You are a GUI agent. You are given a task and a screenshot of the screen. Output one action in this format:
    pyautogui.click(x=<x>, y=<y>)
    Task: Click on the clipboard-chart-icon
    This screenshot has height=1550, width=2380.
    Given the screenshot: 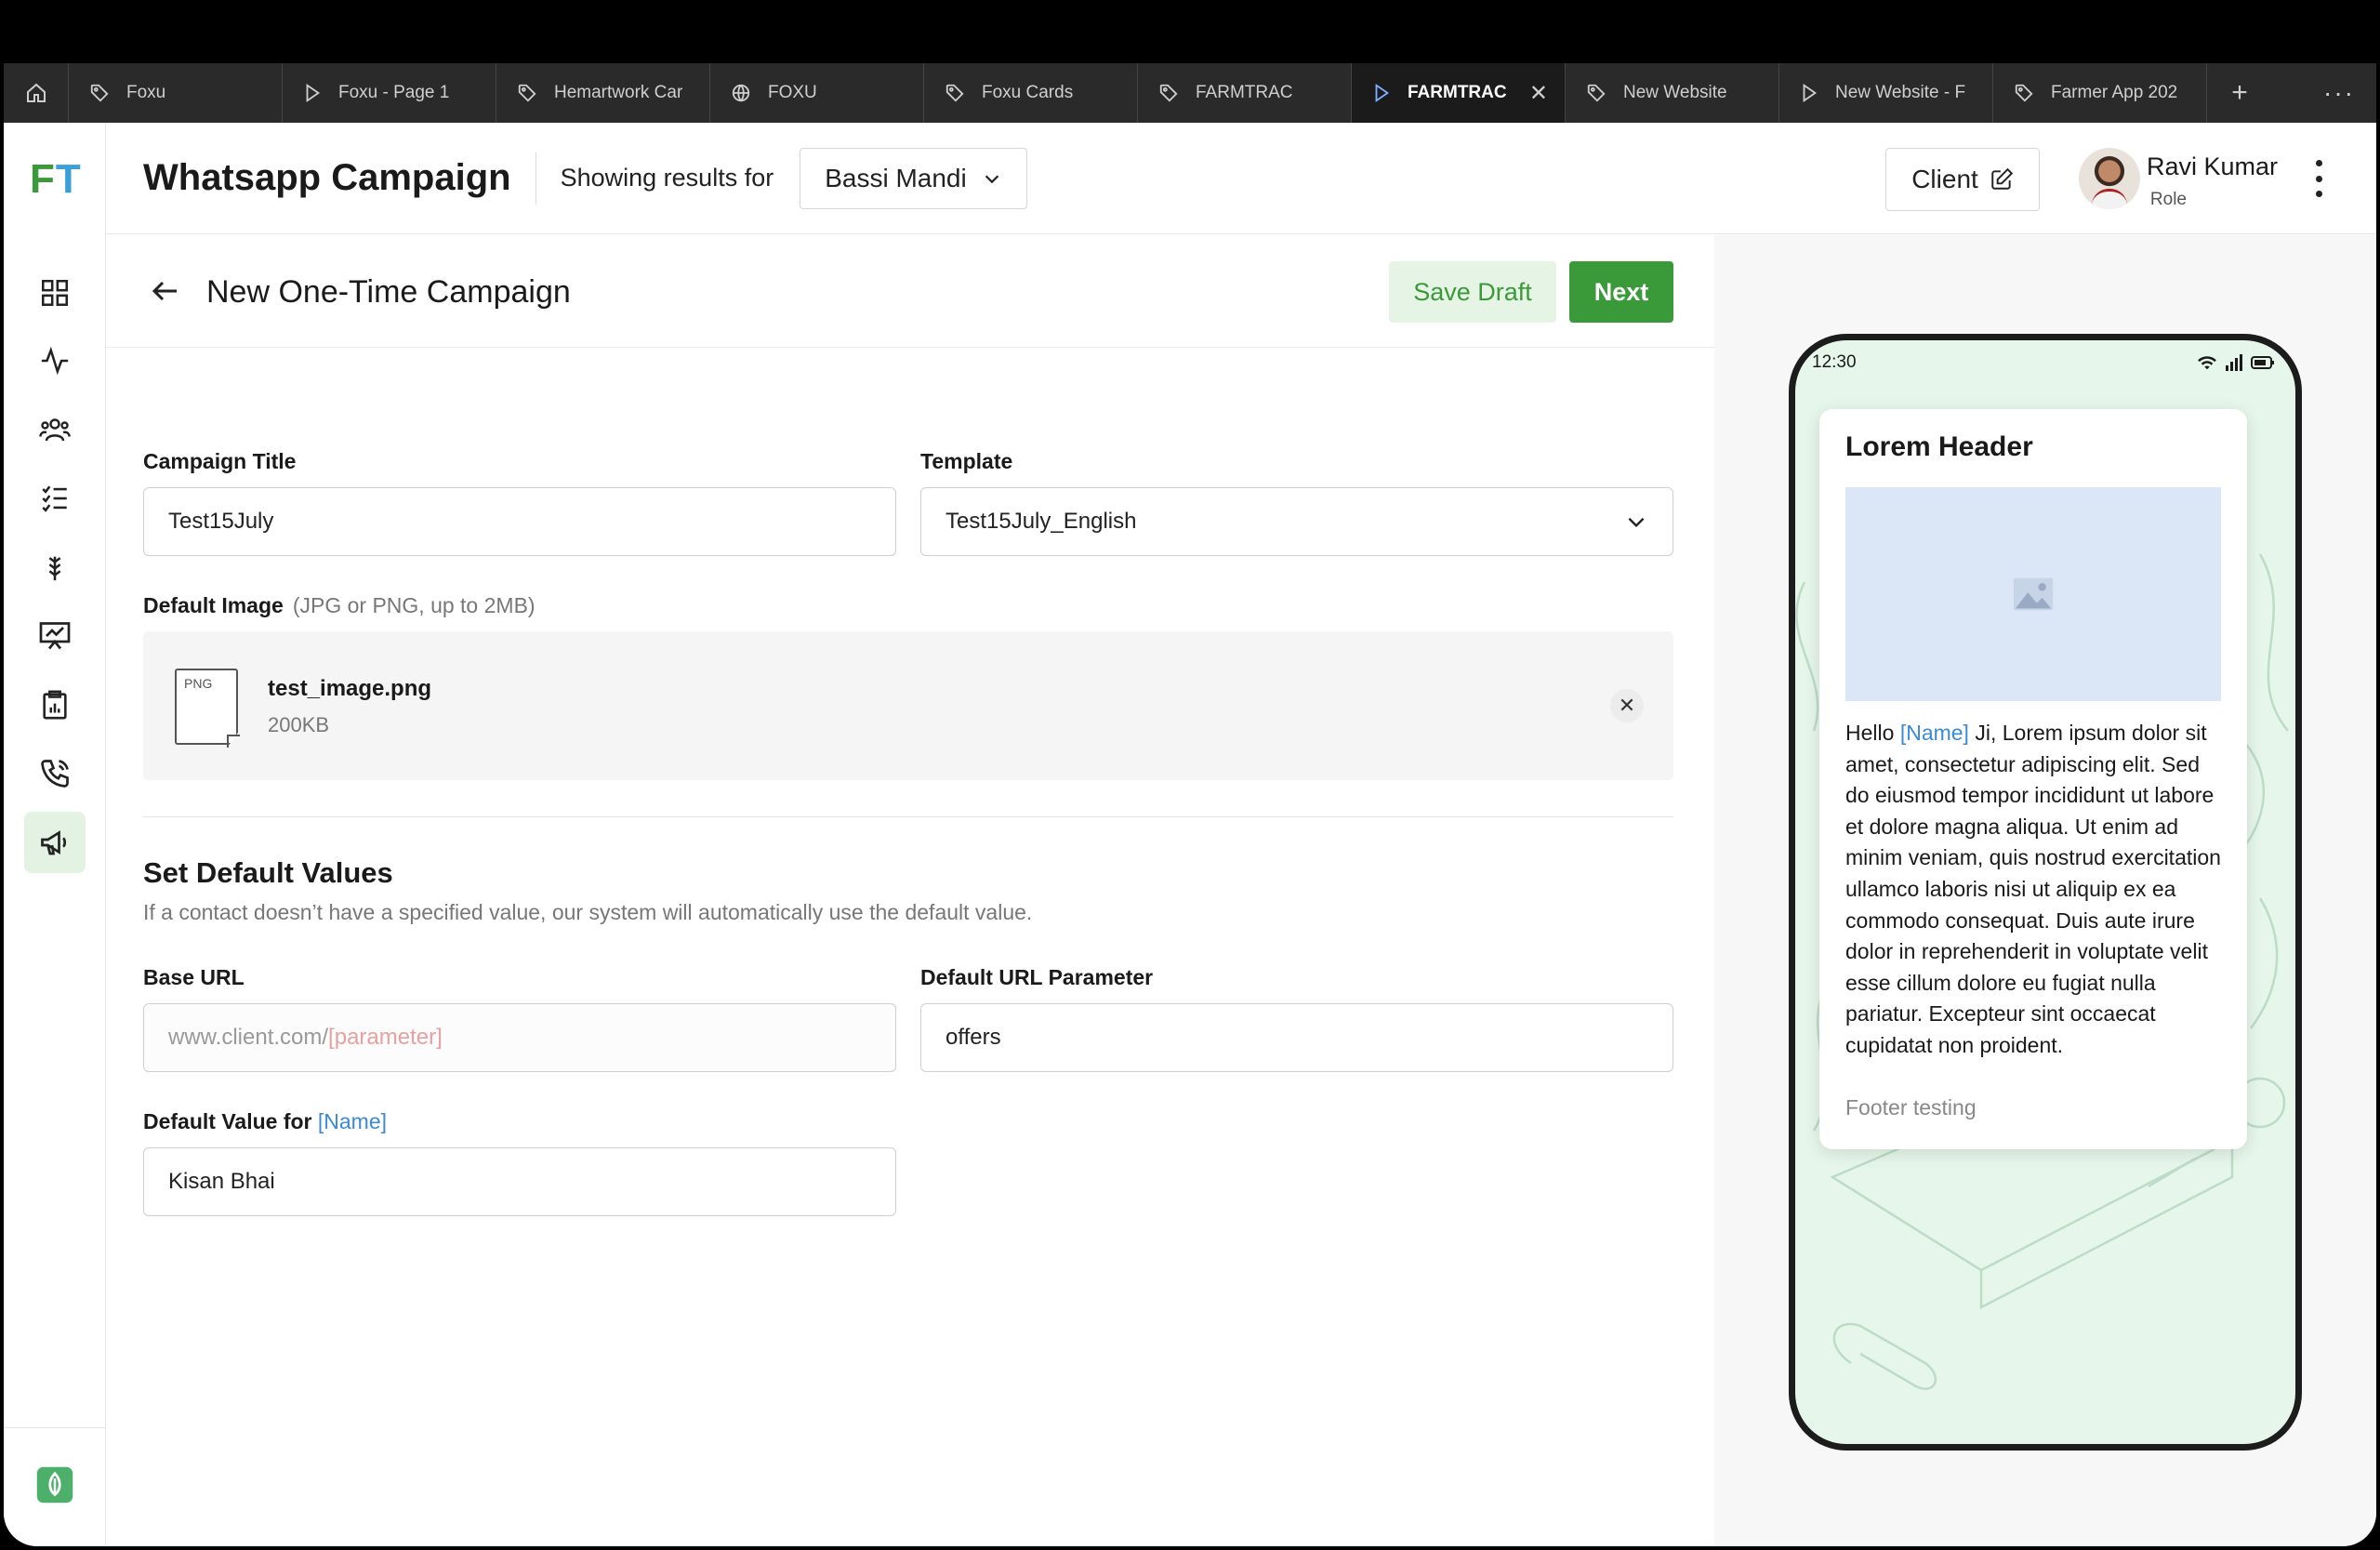 What is the action you would take?
    pyautogui.click(x=55, y=705)
    